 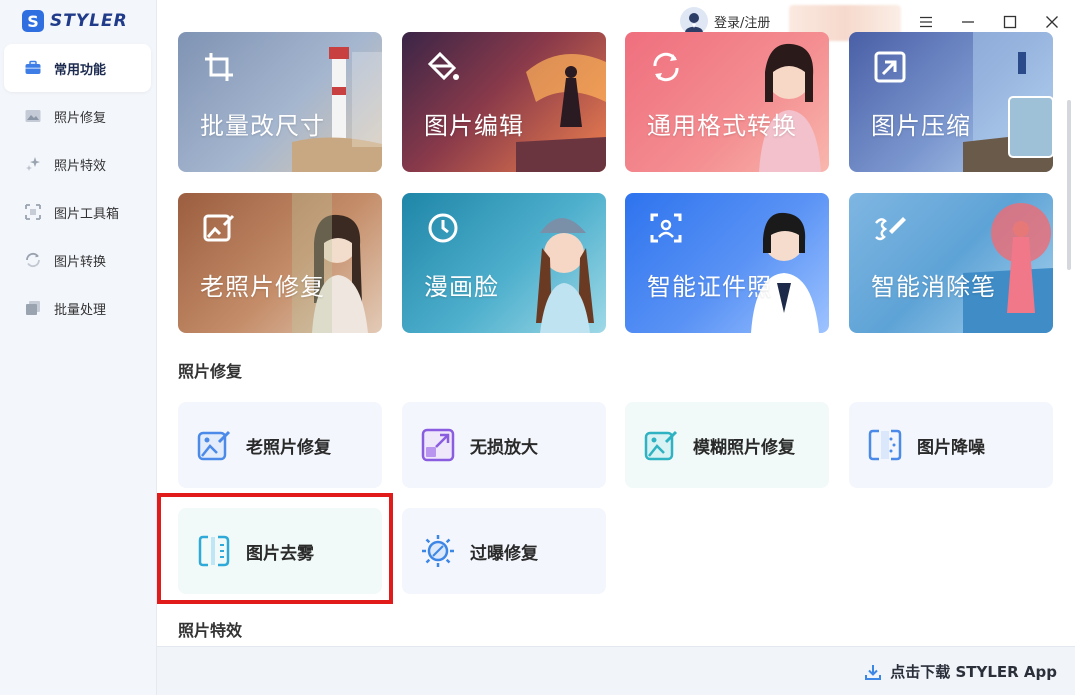 I want to click on id-portrait-image, so click(x=784, y=263).